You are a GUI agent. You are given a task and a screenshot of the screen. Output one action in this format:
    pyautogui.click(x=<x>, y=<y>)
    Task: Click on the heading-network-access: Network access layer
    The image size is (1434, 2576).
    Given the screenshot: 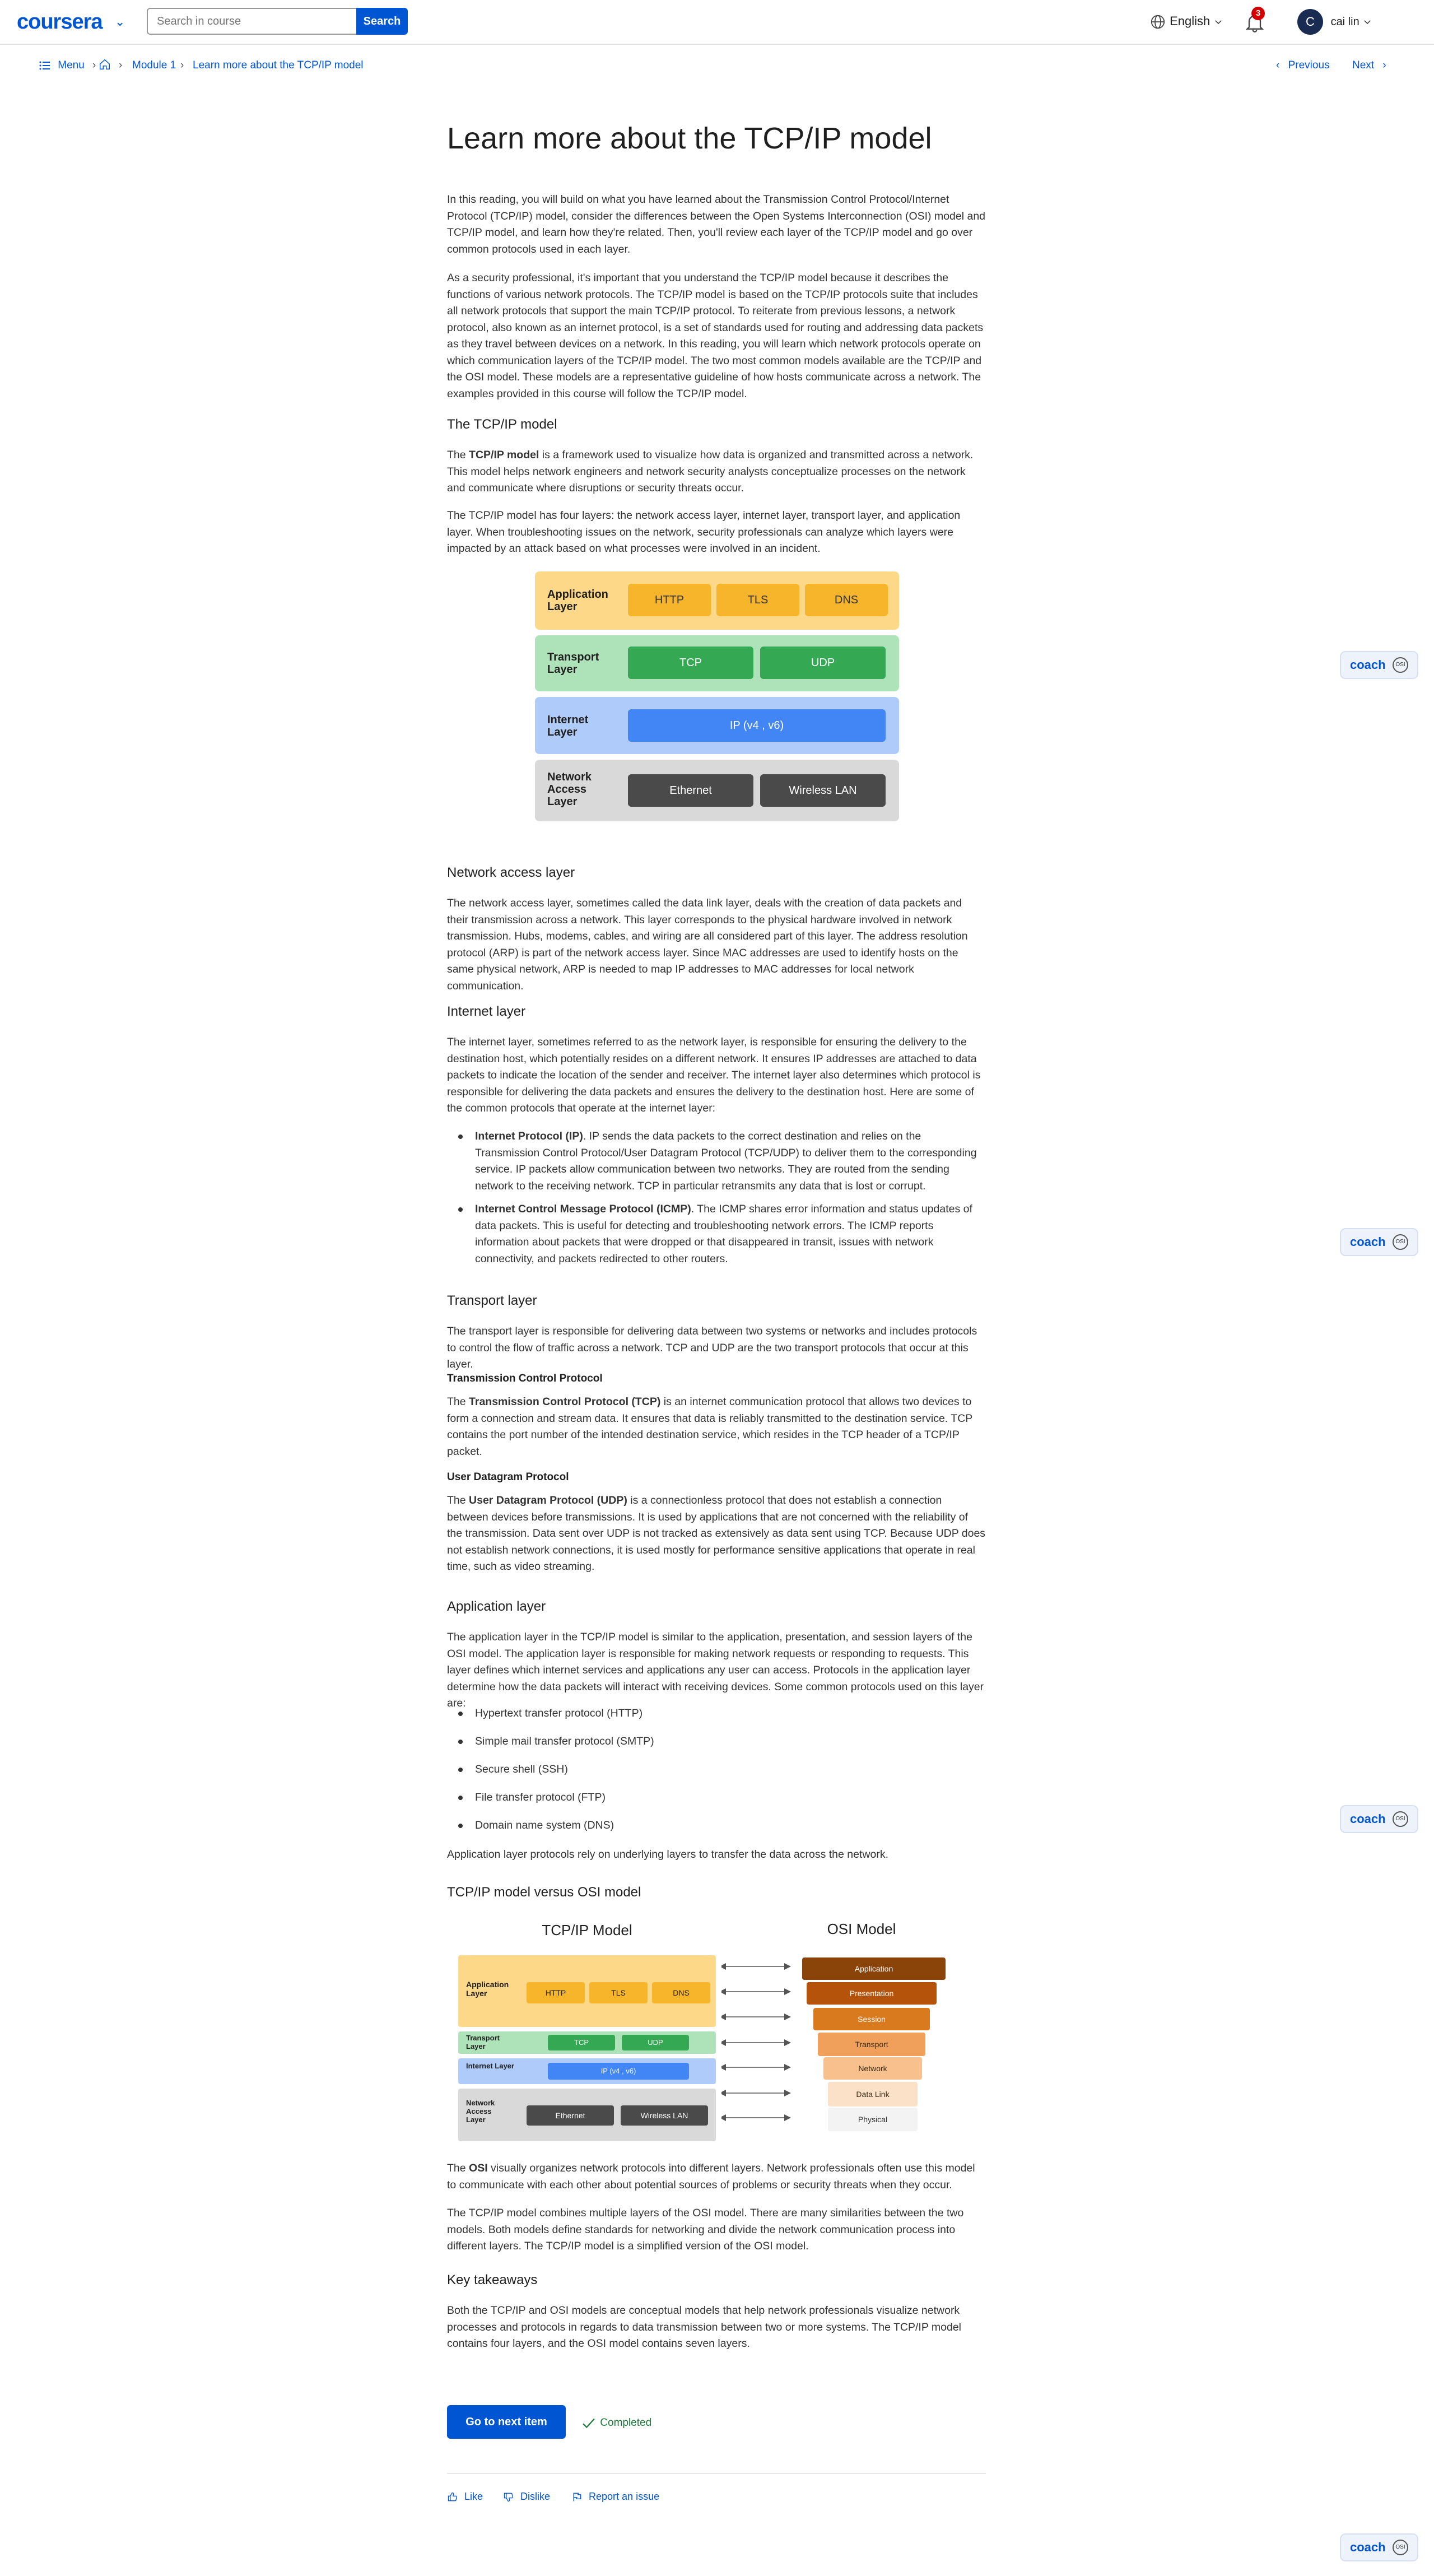 What is the action you would take?
    pyautogui.click(x=511, y=872)
    